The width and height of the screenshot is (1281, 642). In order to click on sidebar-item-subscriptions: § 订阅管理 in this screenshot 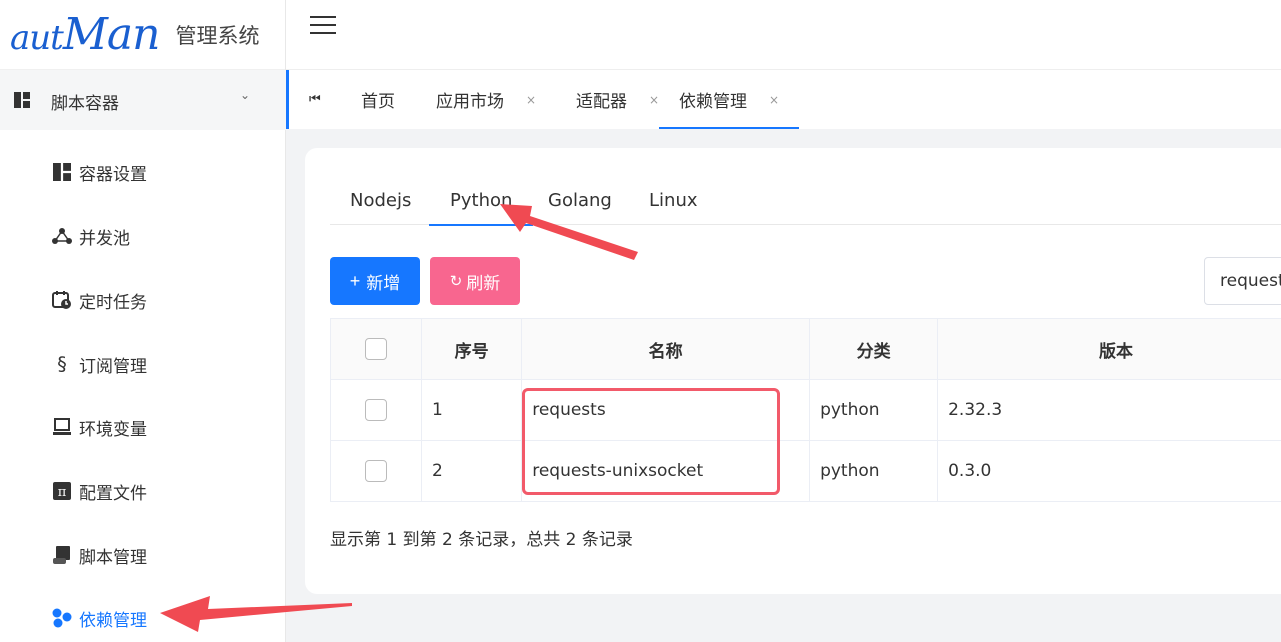, I will do `click(99, 364)`.